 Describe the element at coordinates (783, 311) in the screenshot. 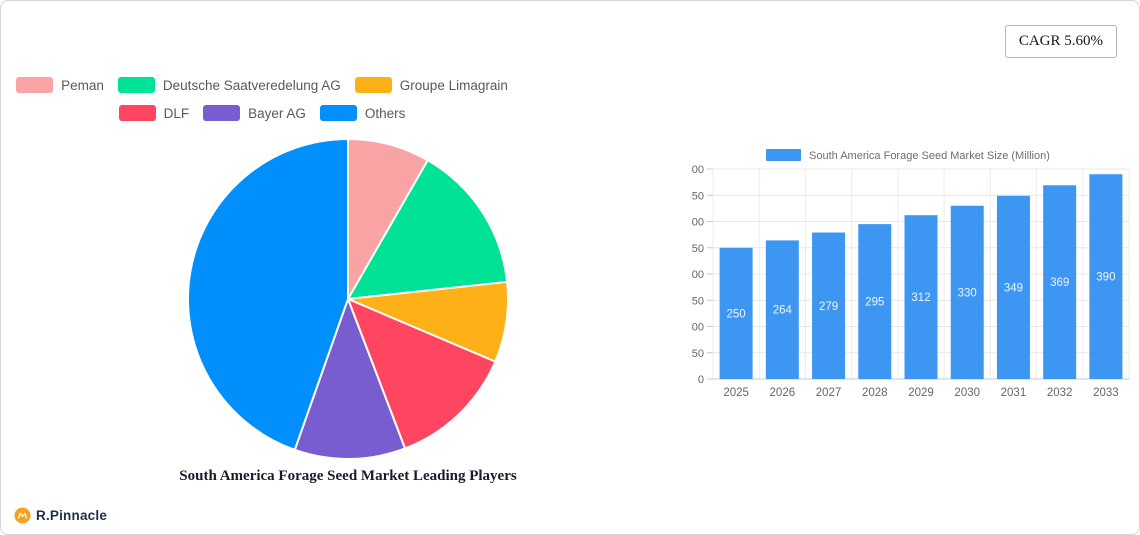

I see `bar-value-label: 264` at that location.